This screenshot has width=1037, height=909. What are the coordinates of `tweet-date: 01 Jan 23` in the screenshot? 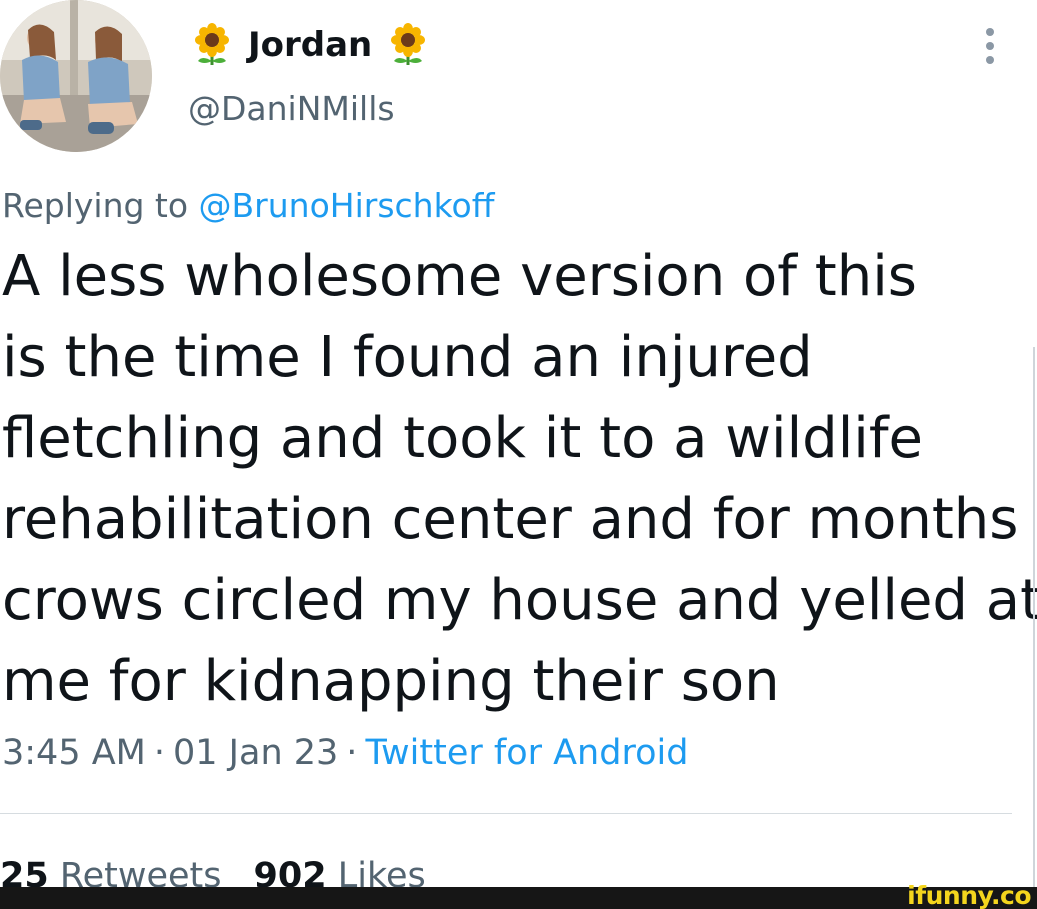 It's located at (255, 753).